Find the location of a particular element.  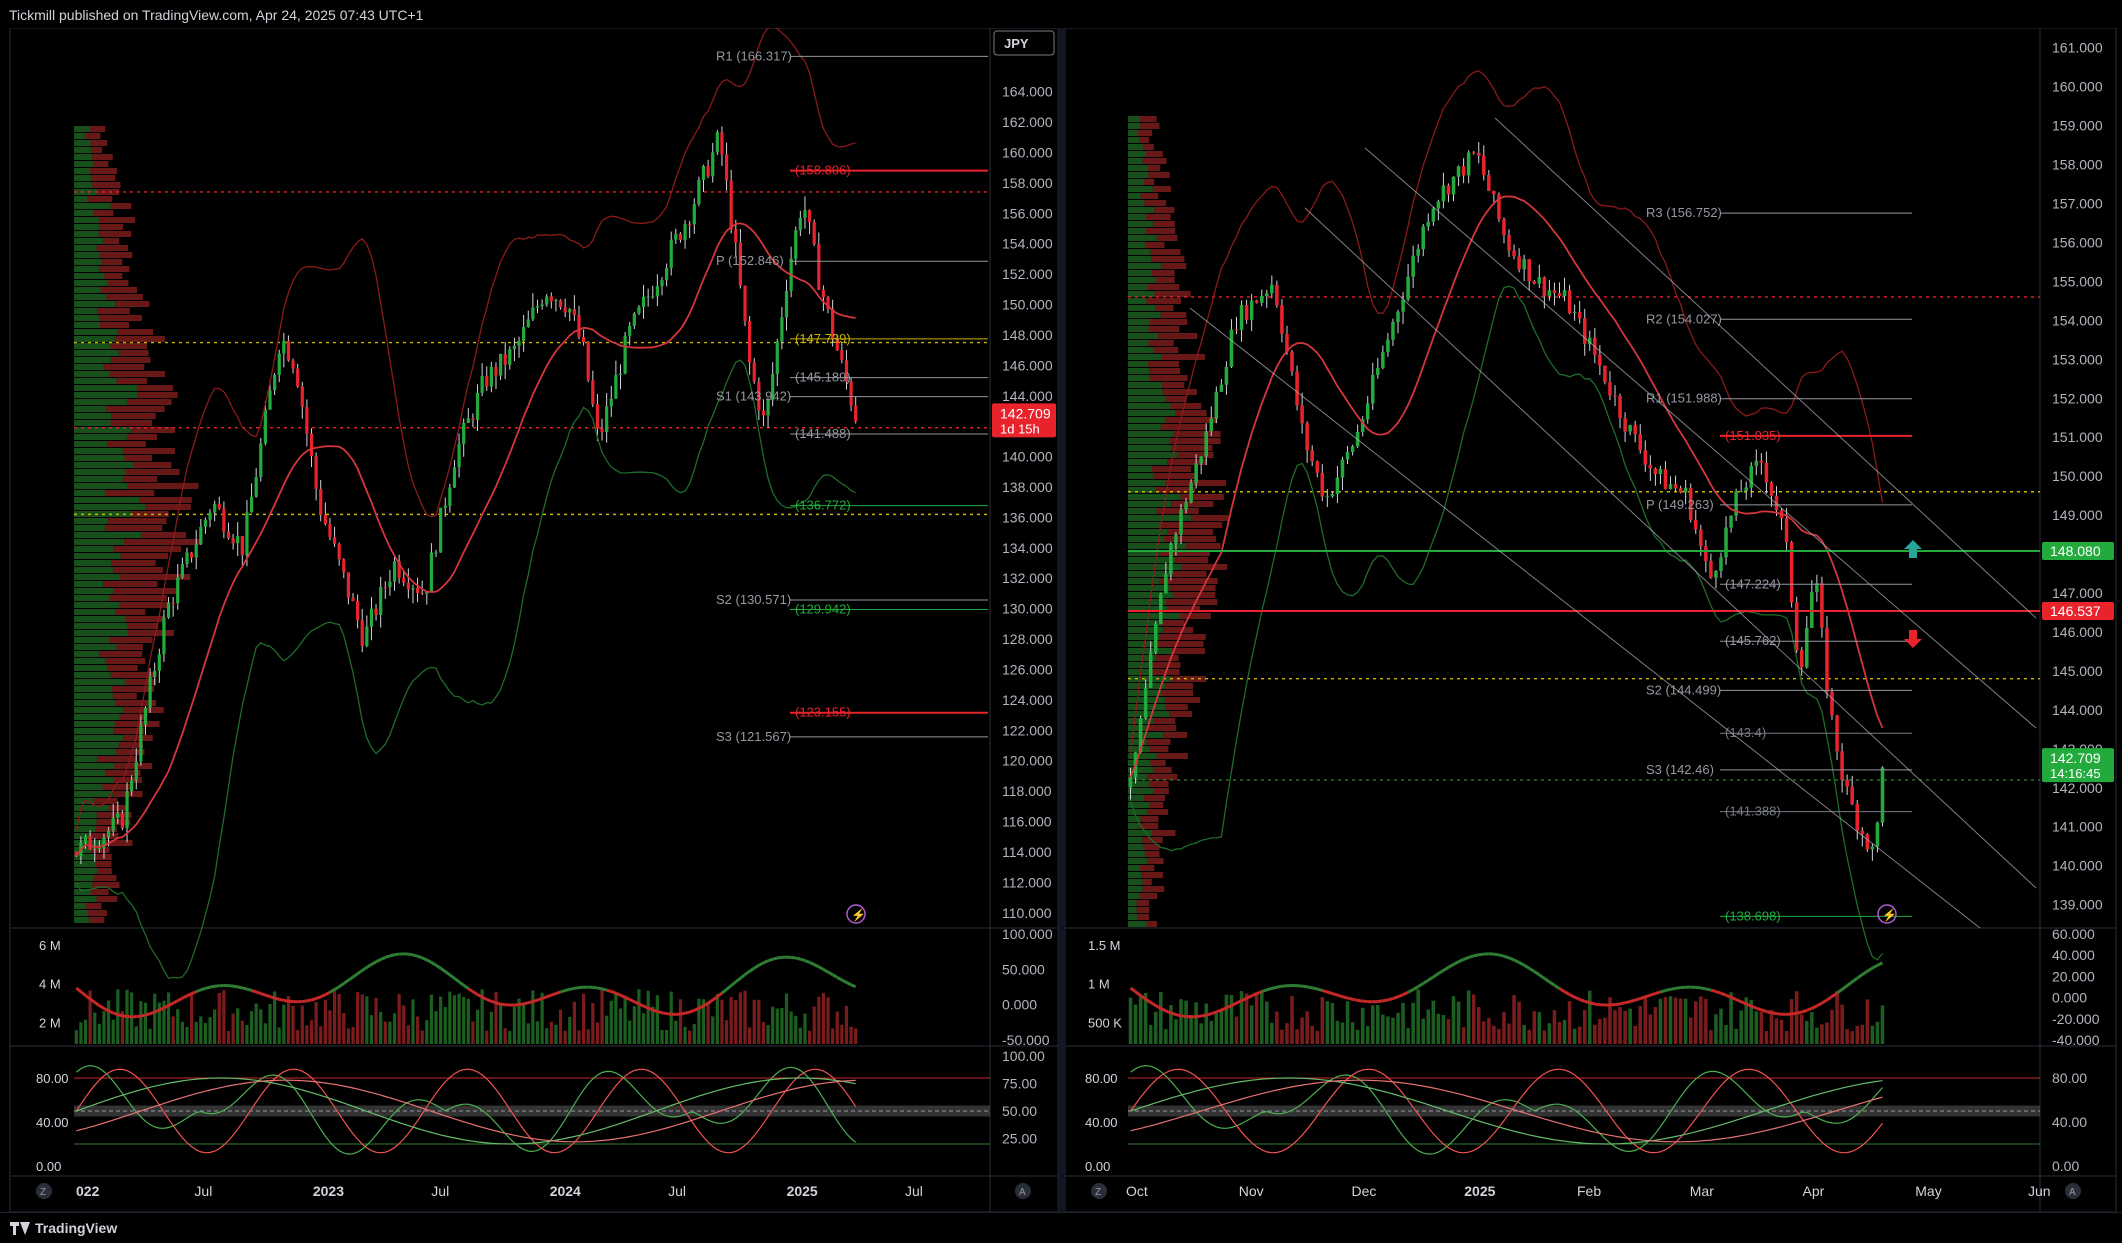

arrow-up-icon is located at coordinates (1913, 549).